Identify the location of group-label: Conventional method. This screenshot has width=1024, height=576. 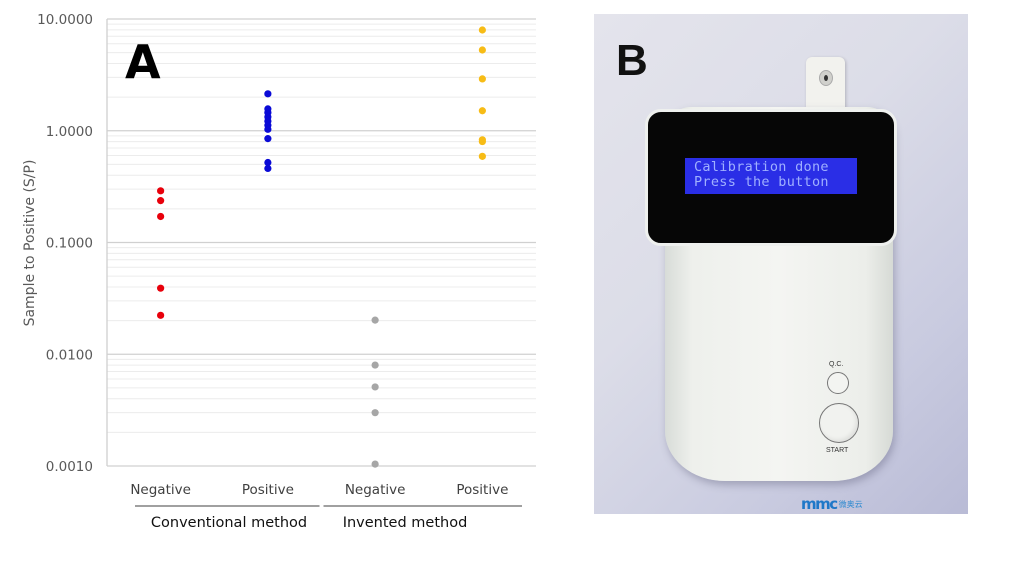
(229, 523).